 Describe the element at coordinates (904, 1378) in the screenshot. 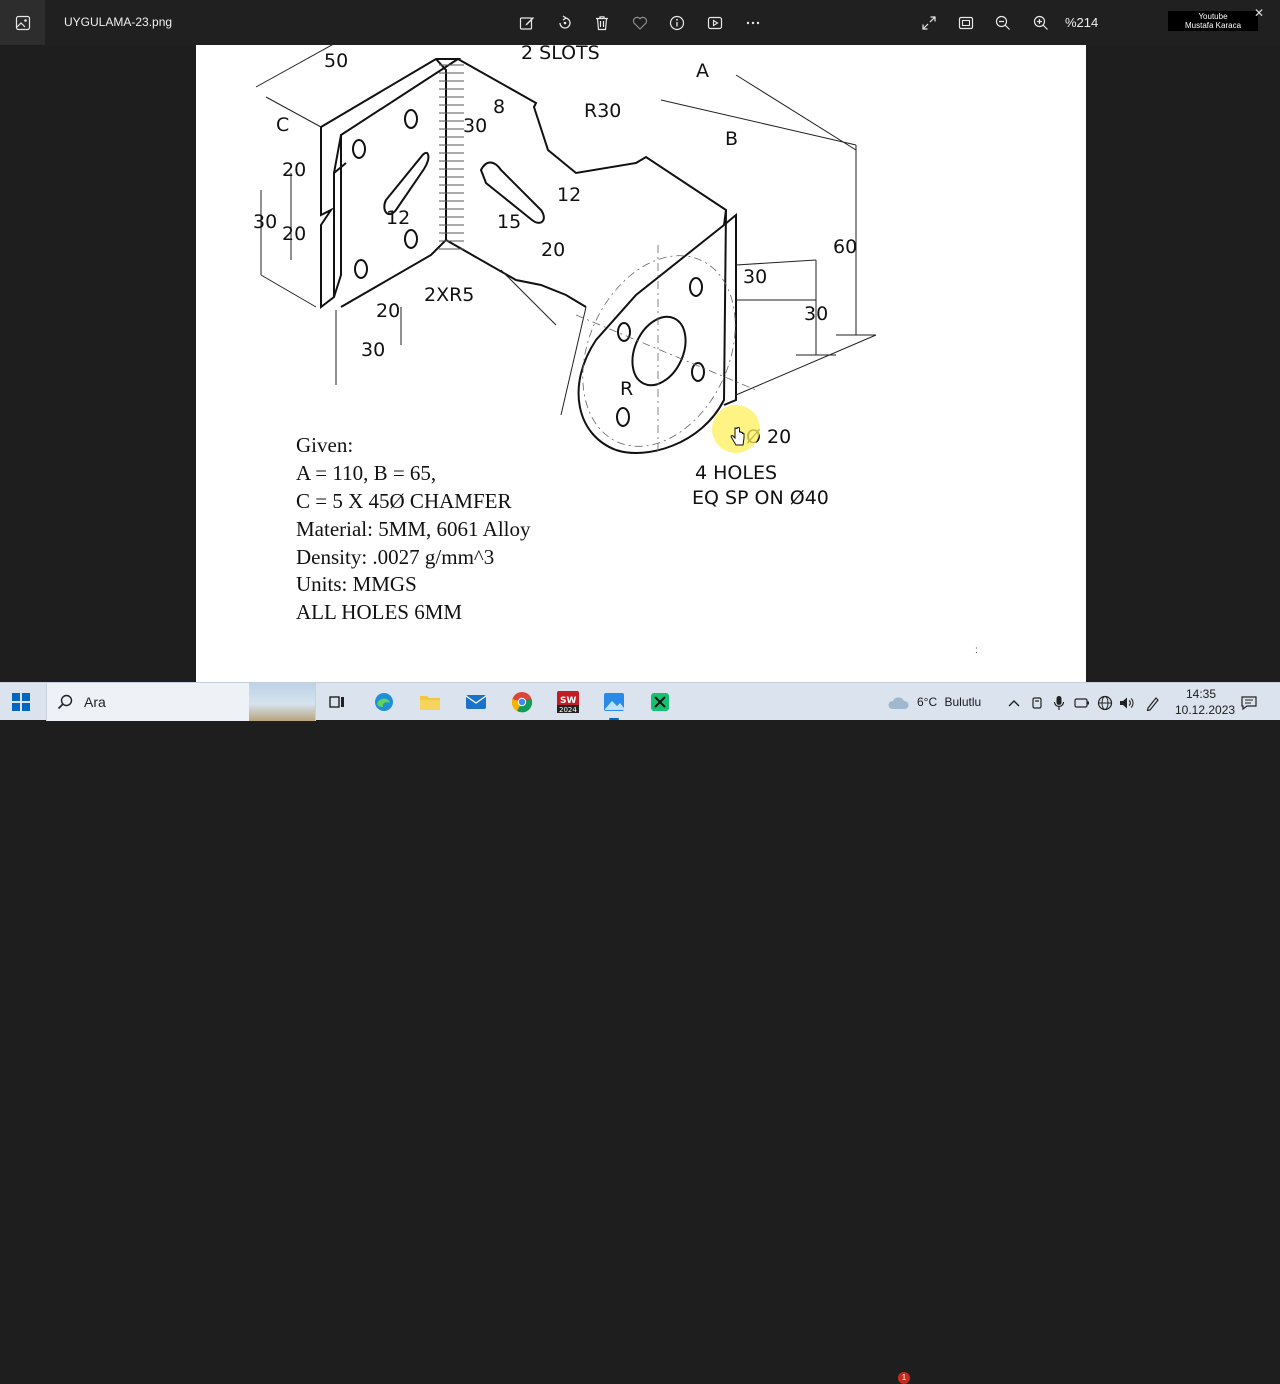

I see `weather-badge: 1` at that location.